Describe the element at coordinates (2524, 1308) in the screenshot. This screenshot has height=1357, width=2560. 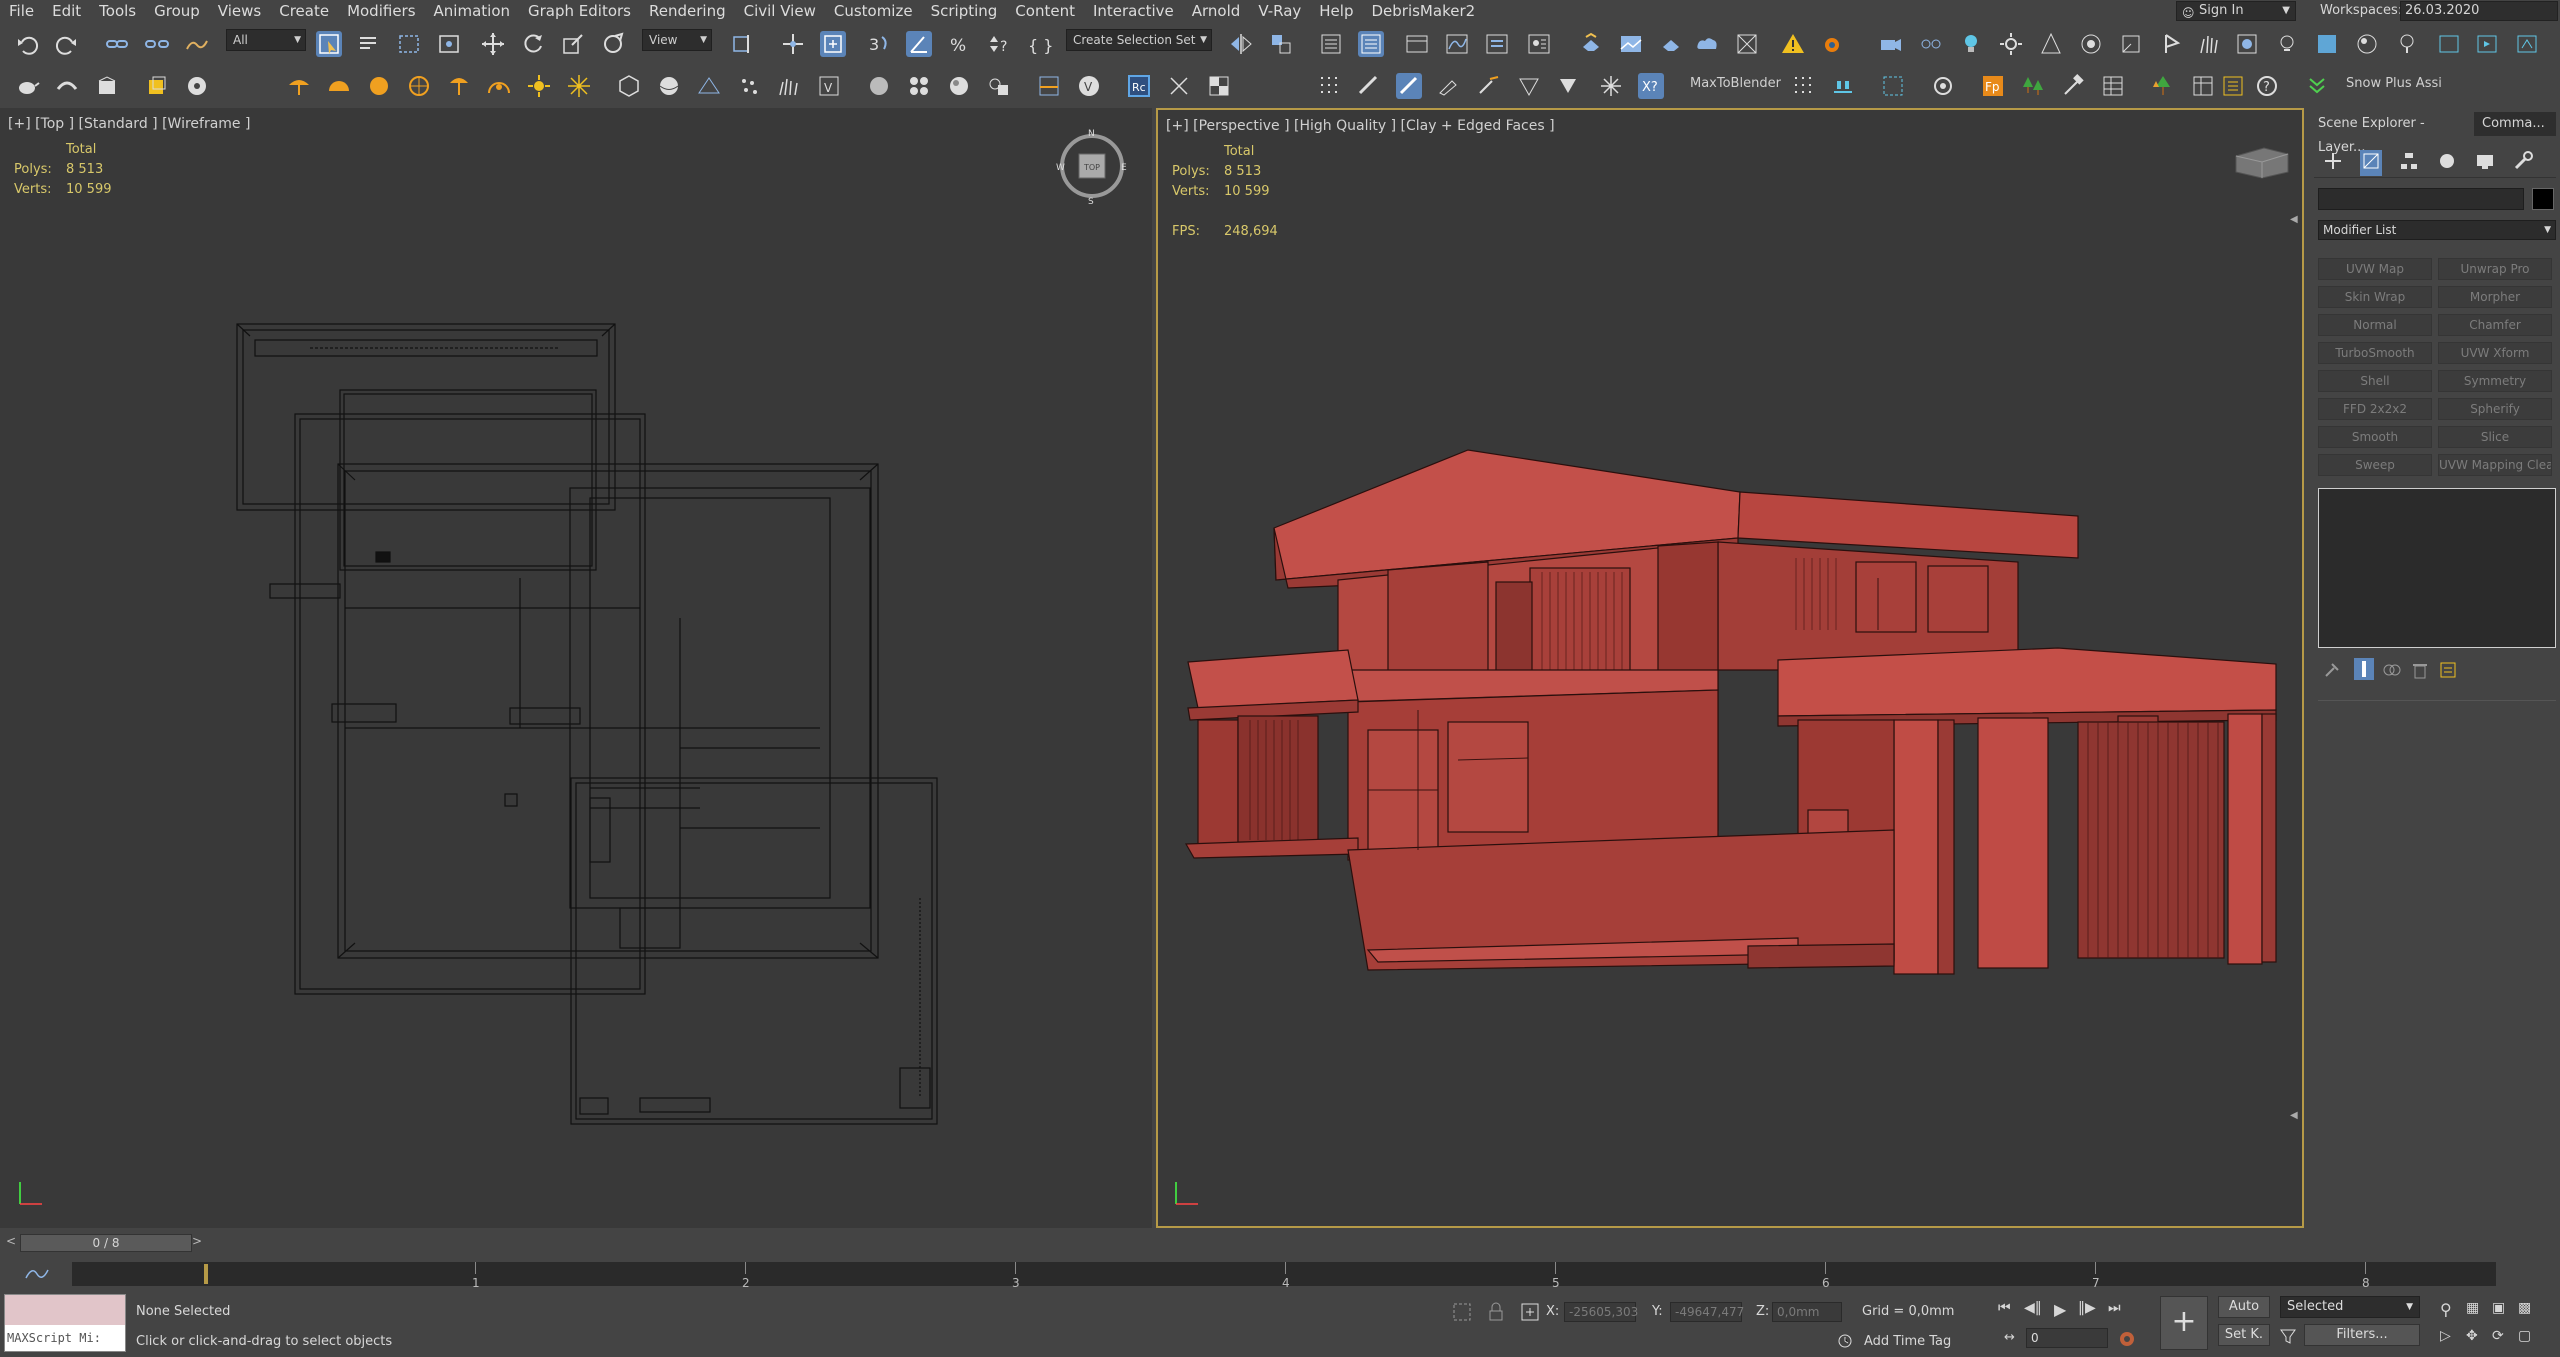
I see `zoom-extents-all-icon: ▩` at that location.